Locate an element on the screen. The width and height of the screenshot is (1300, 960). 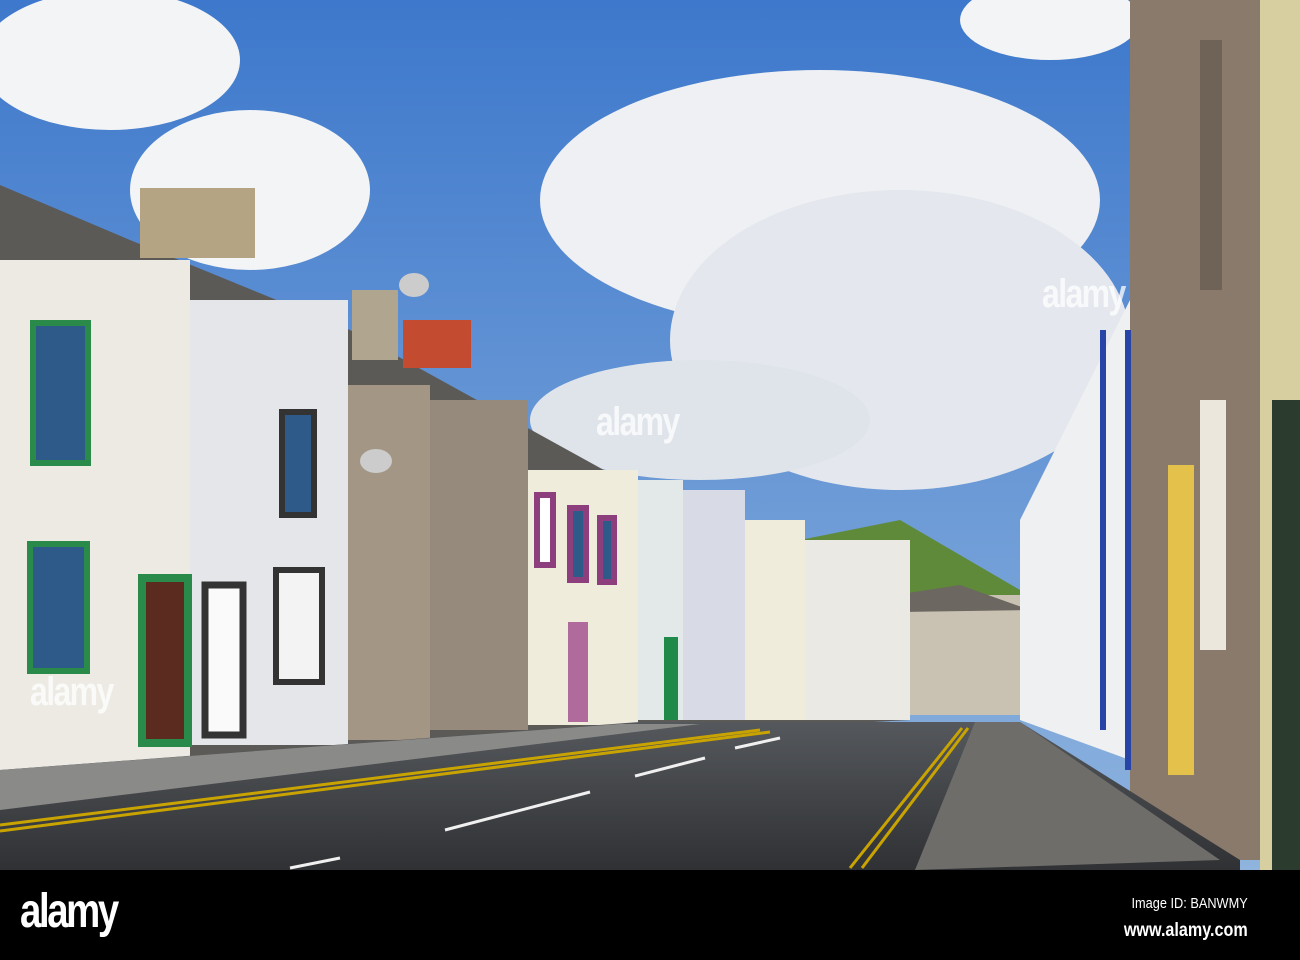
image-id: Image ID: BANWMY is located at coordinates (1189, 903).